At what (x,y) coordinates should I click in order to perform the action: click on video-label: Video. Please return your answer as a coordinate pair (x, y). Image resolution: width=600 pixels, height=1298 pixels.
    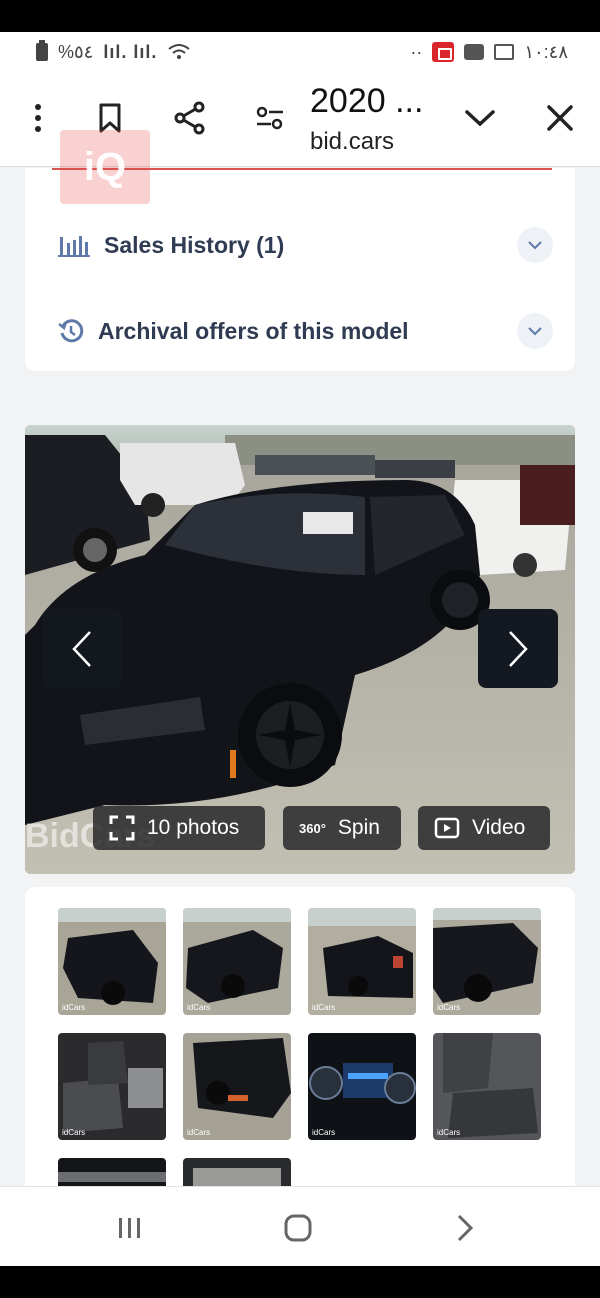
    Looking at the image, I should click on (499, 827).